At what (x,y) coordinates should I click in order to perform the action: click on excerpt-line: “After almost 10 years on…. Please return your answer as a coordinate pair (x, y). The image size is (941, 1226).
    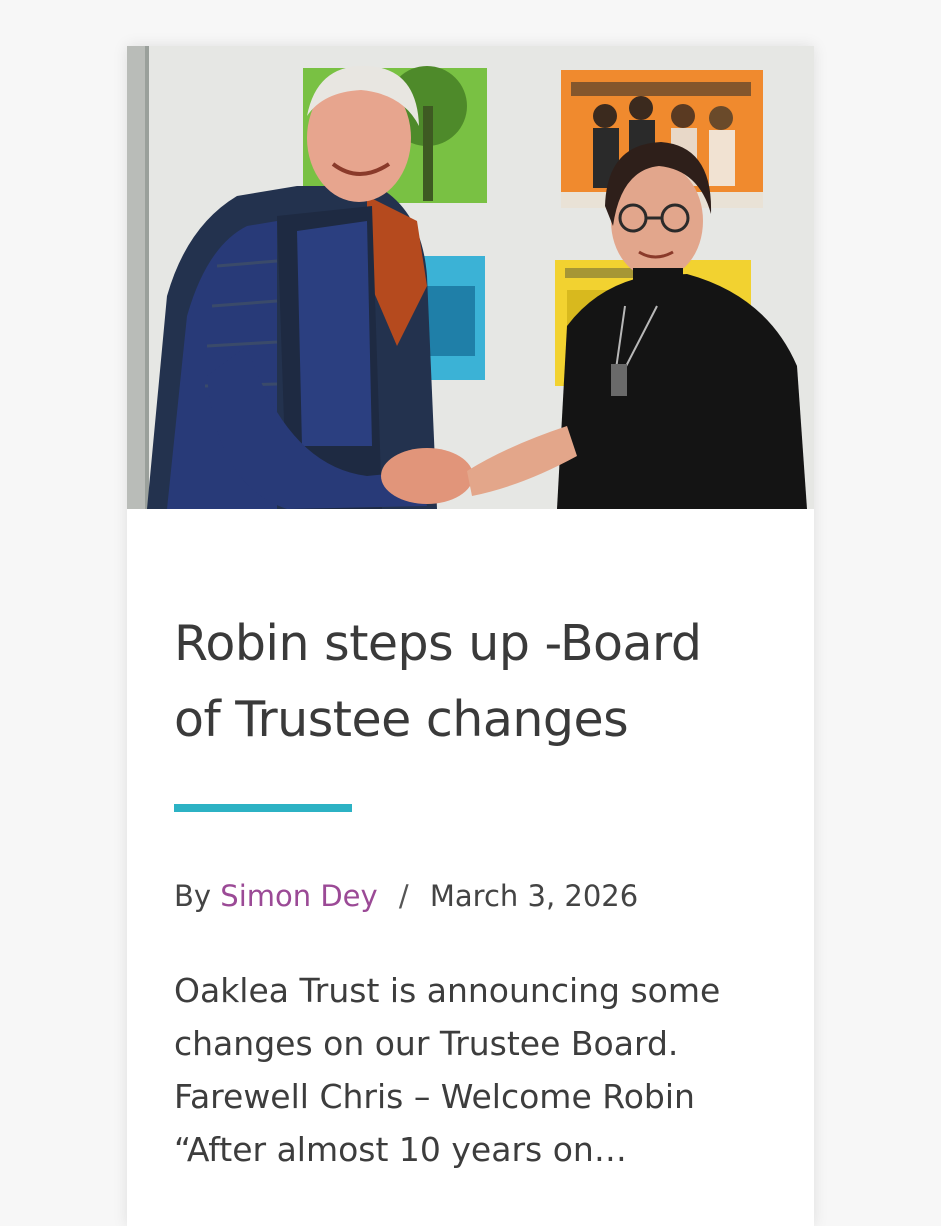
    Looking at the image, I should click on (400, 1149).